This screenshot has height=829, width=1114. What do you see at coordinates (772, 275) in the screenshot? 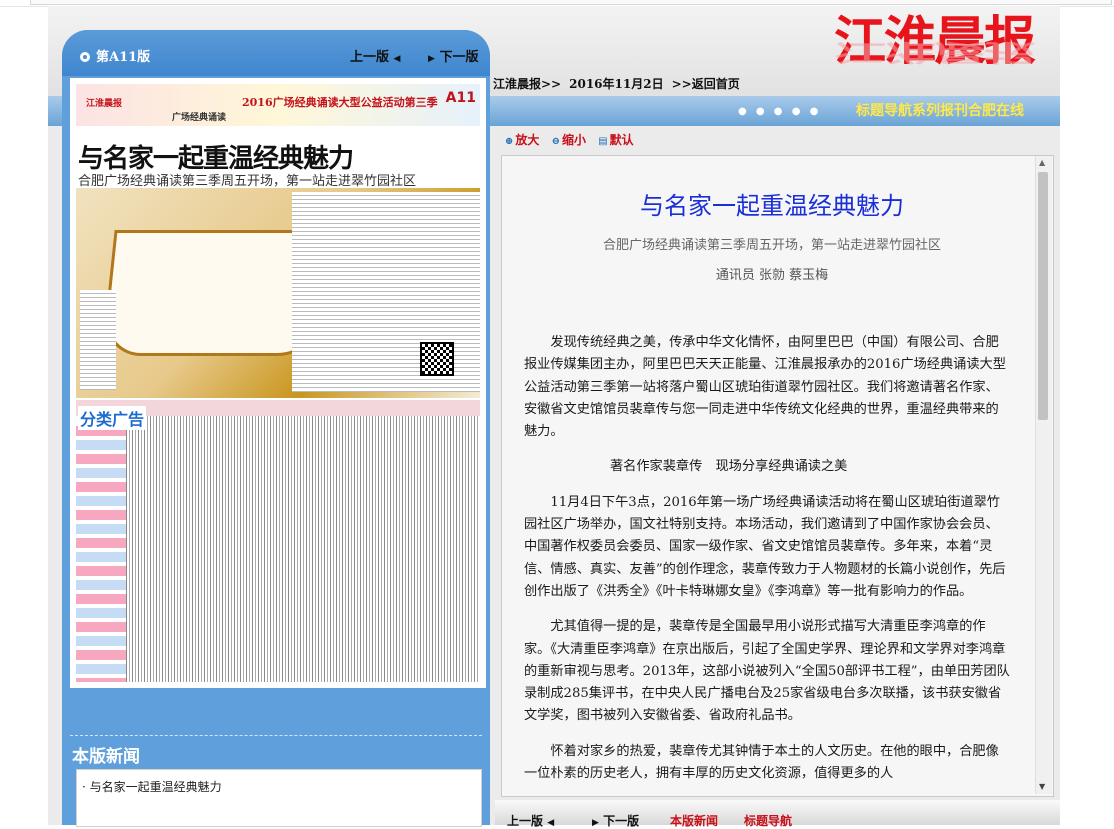
I see `article-authors: 通讯员 张勍 蔡玉梅` at bounding box center [772, 275].